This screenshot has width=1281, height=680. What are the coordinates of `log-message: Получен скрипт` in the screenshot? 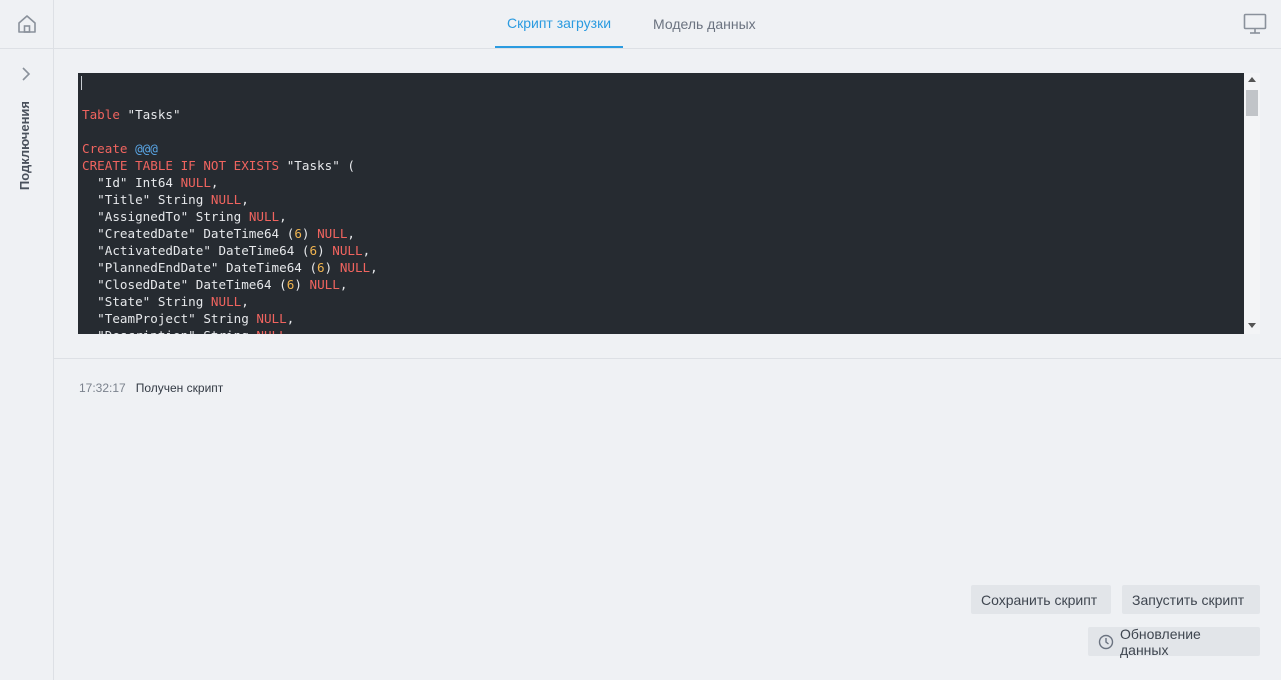 It's located at (179, 388).